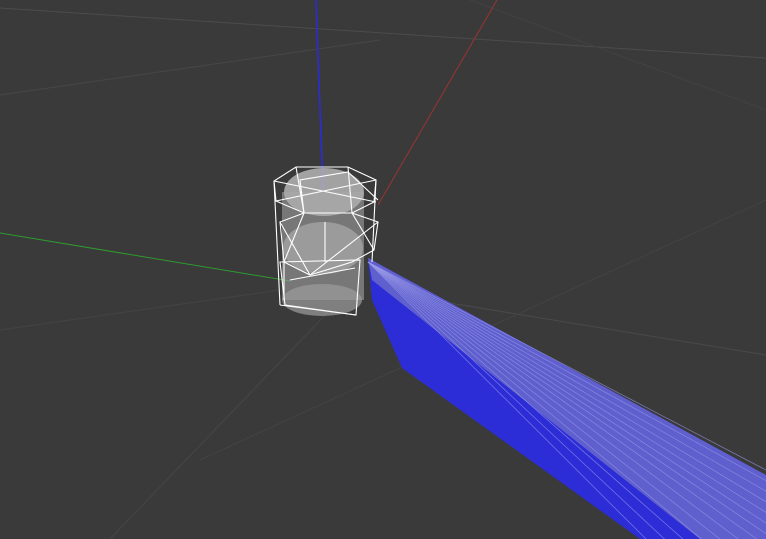 This screenshot has height=539, width=766. What do you see at coordinates (322, 300) in the screenshot?
I see `cylinder-bottom` at bounding box center [322, 300].